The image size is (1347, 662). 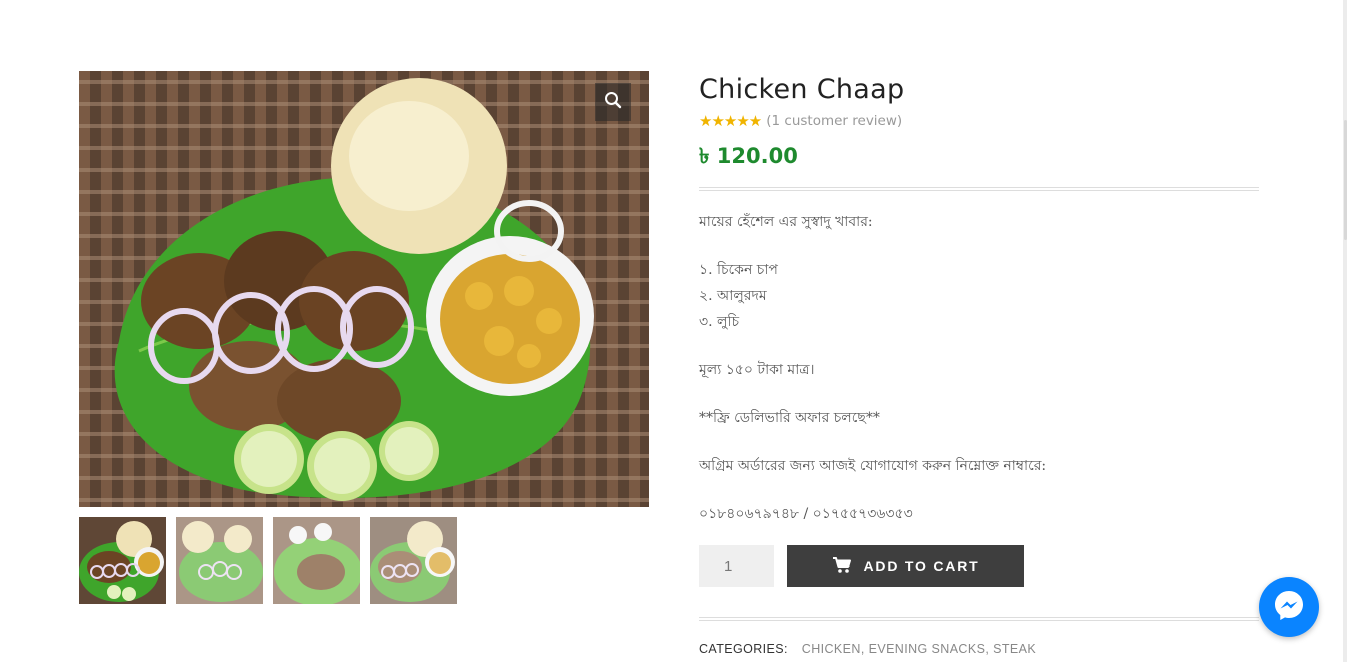 I want to click on add-to-cart-button: ADD TO CART, so click(x=905, y=566).